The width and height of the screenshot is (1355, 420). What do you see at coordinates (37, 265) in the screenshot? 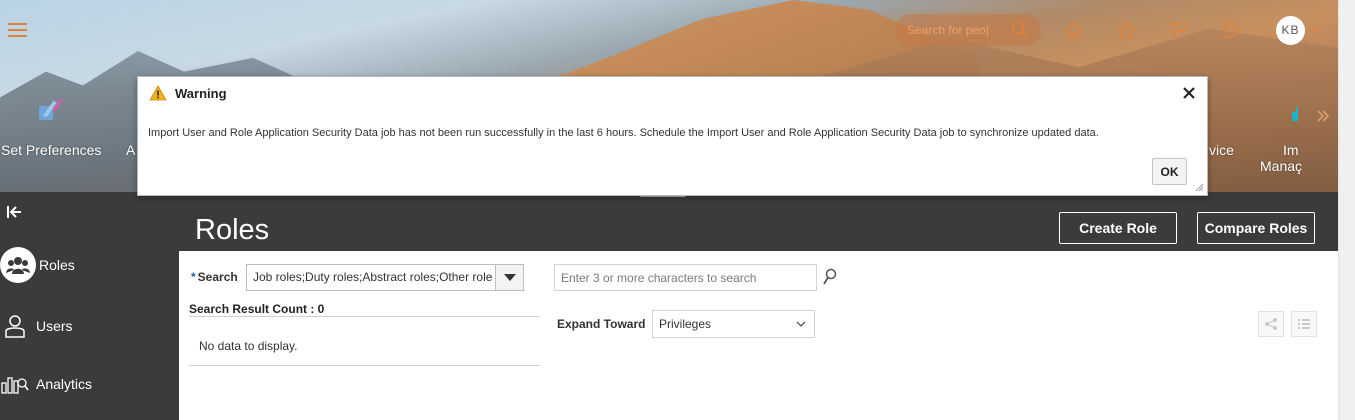
I see `sidebar-item-roles: Roles` at bounding box center [37, 265].